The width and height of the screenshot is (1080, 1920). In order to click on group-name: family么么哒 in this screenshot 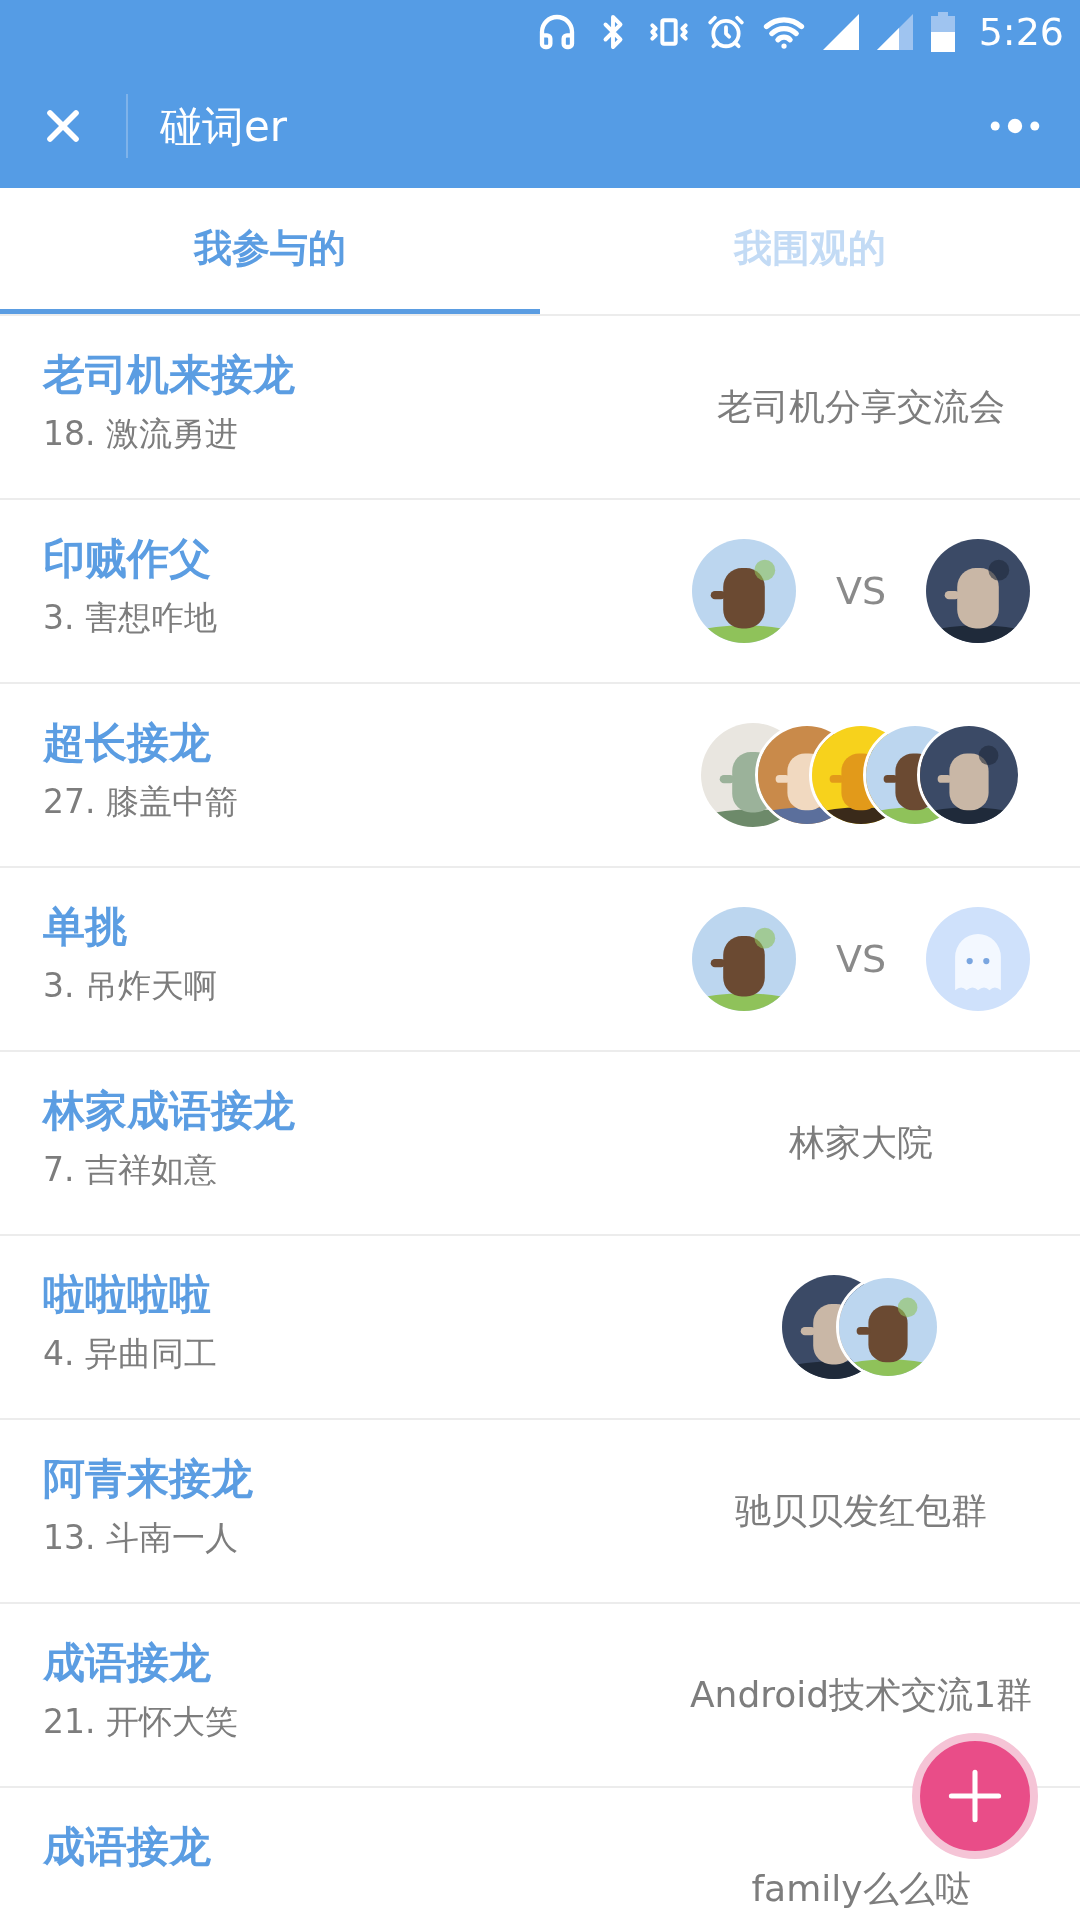, I will do `click(861, 1889)`.